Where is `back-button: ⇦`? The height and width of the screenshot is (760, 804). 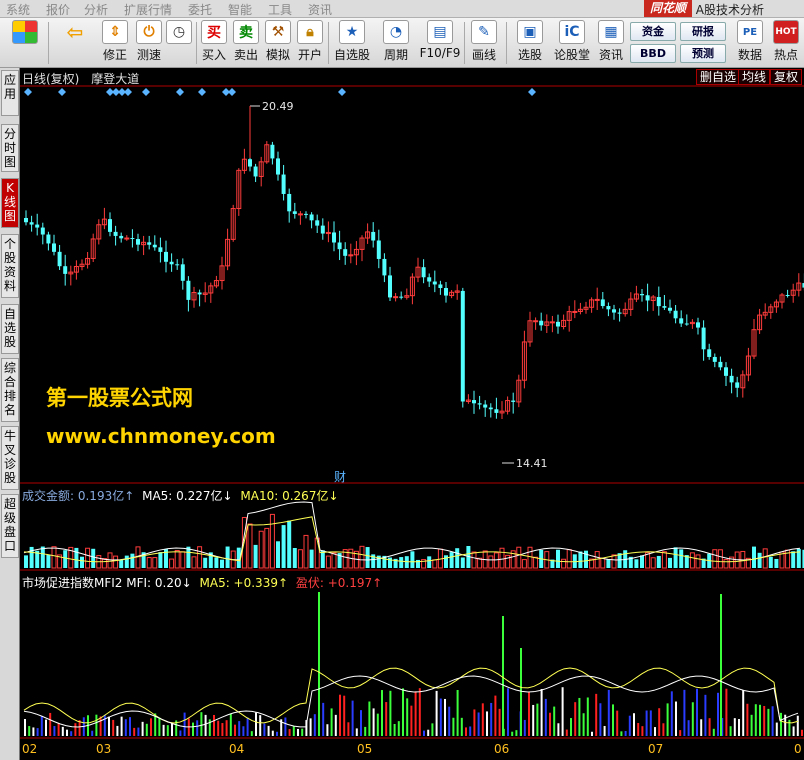 back-button: ⇦ is located at coordinates (75, 43).